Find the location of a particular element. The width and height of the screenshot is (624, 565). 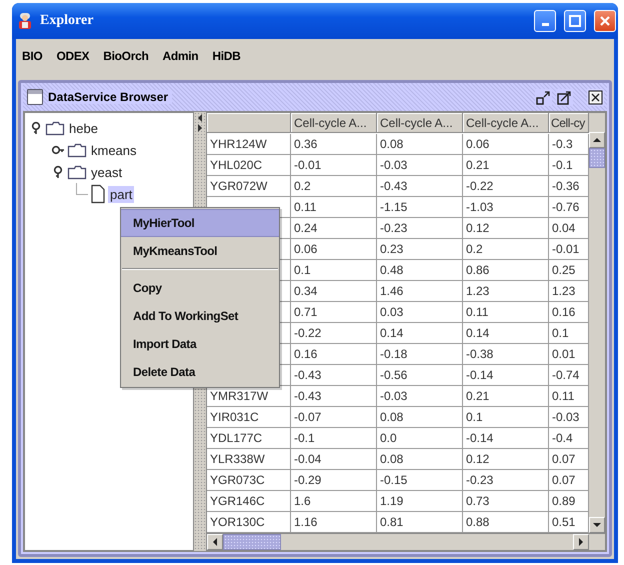

menu-item: BioOrch is located at coordinates (125, 56).